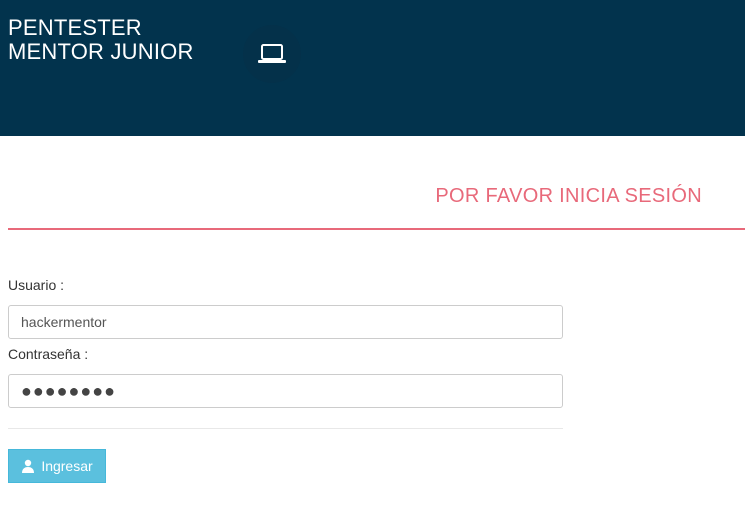 The image size is (745, 516). Describe the element at coordinates (67, 466) in the screenshot. I see `login-button-label: Ingresar` at that location.